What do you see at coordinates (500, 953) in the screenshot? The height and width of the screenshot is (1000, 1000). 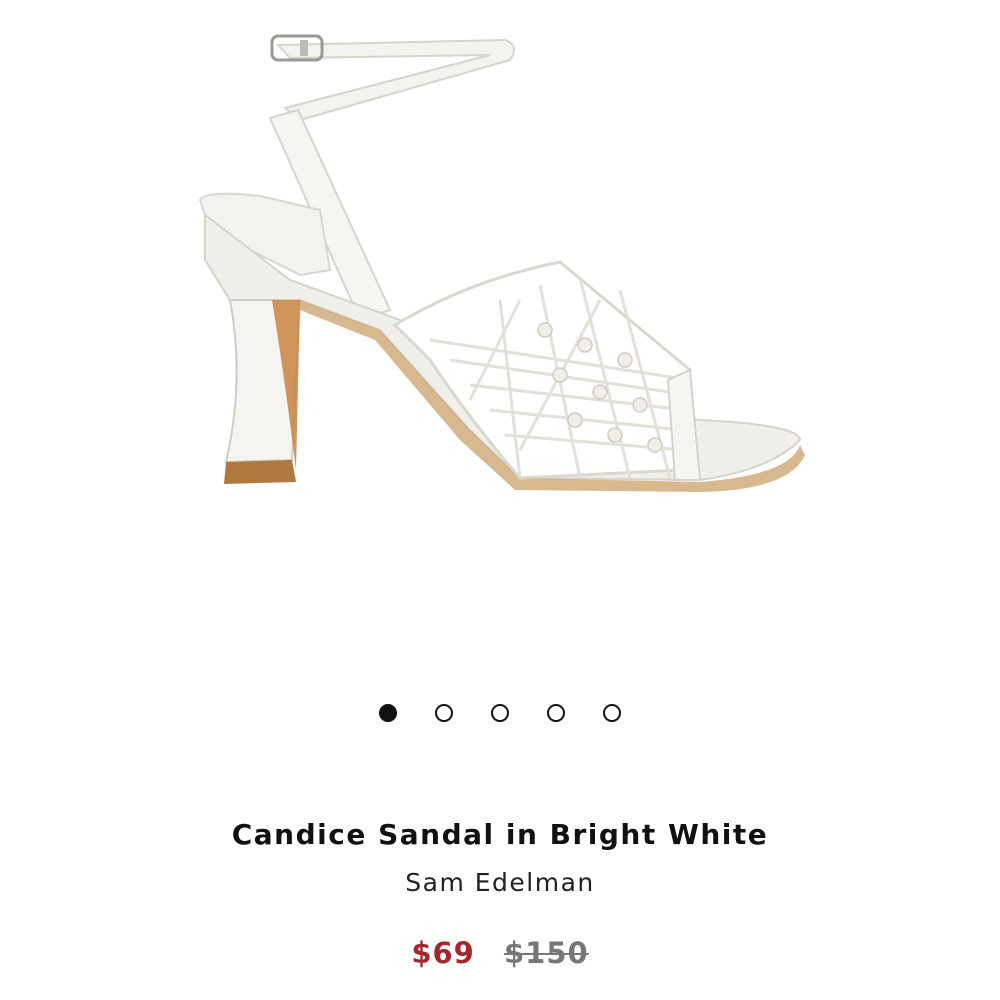 I see `price-row: $69 $150` at bounding box center [500, 953].